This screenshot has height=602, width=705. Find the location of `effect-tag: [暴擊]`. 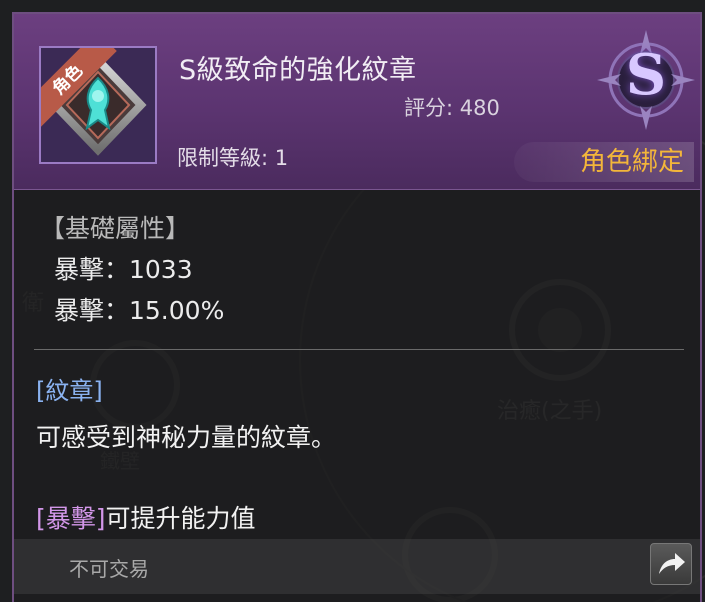

effect-tag: [暴擊] is located at coordinates (71, 518).